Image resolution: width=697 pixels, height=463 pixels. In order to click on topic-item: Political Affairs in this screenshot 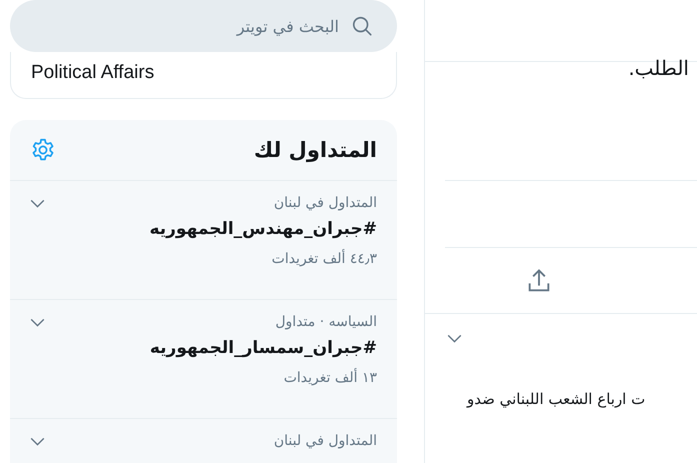, I will do `click(92, 72)`.